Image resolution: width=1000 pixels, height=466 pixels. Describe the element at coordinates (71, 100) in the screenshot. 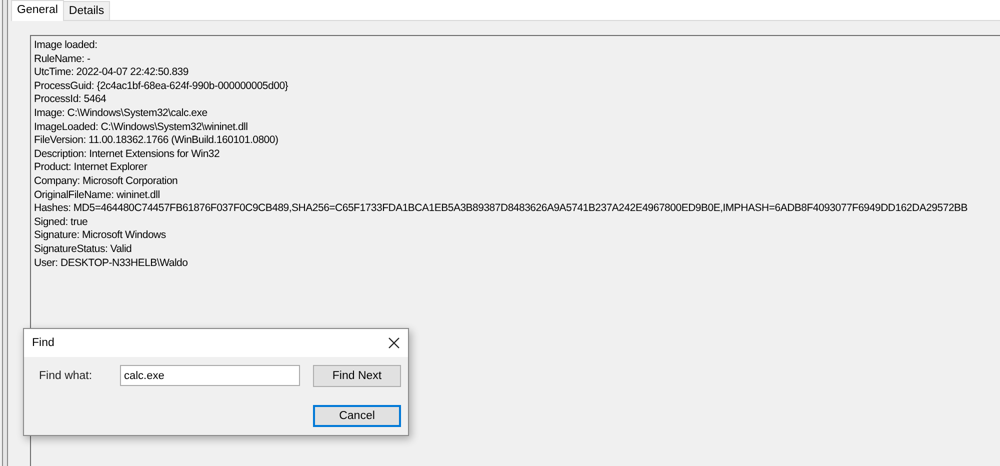

I see `event-line: ProcessId: 5464` at that location.